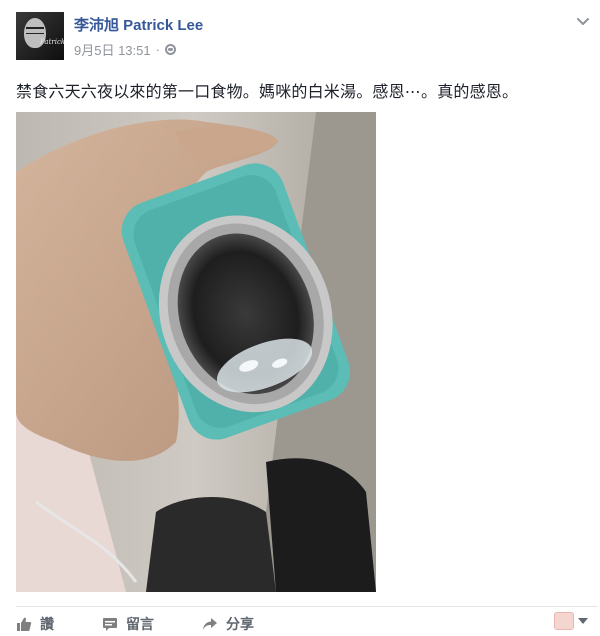  What do you see at coordinates (112, 49) in the screenshot?
I see `post-timestamp: 9月5日 13:51` at bounding box center [112, 49].